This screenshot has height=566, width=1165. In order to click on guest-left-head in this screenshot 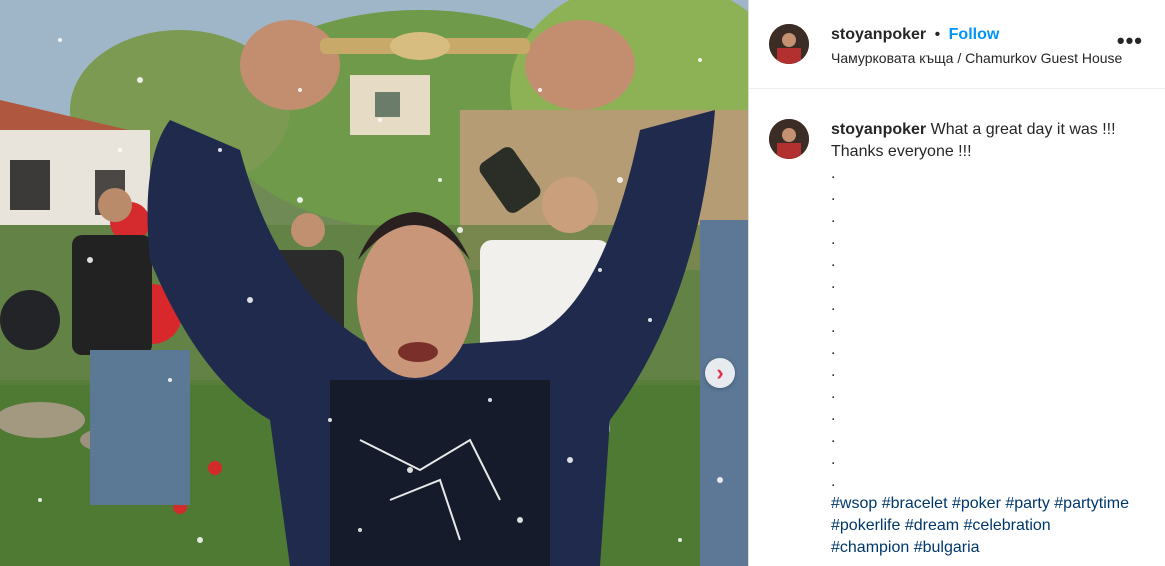, I will do `click(115, 205)`.